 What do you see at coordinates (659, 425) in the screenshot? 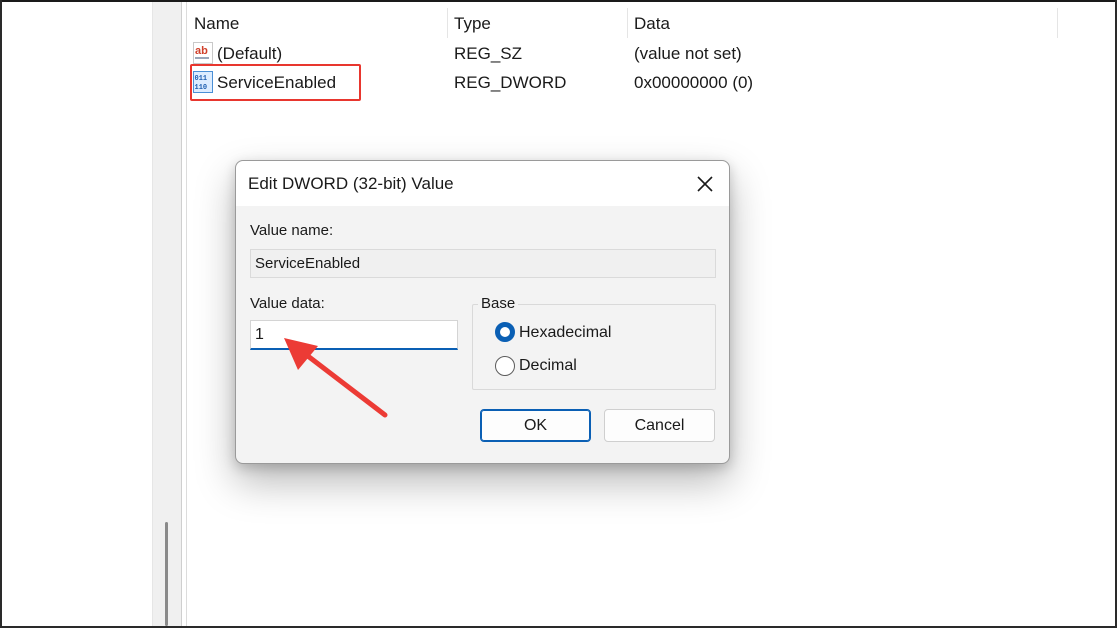
I see `cancel-button: Cancel` at bounding box center [659, 425].